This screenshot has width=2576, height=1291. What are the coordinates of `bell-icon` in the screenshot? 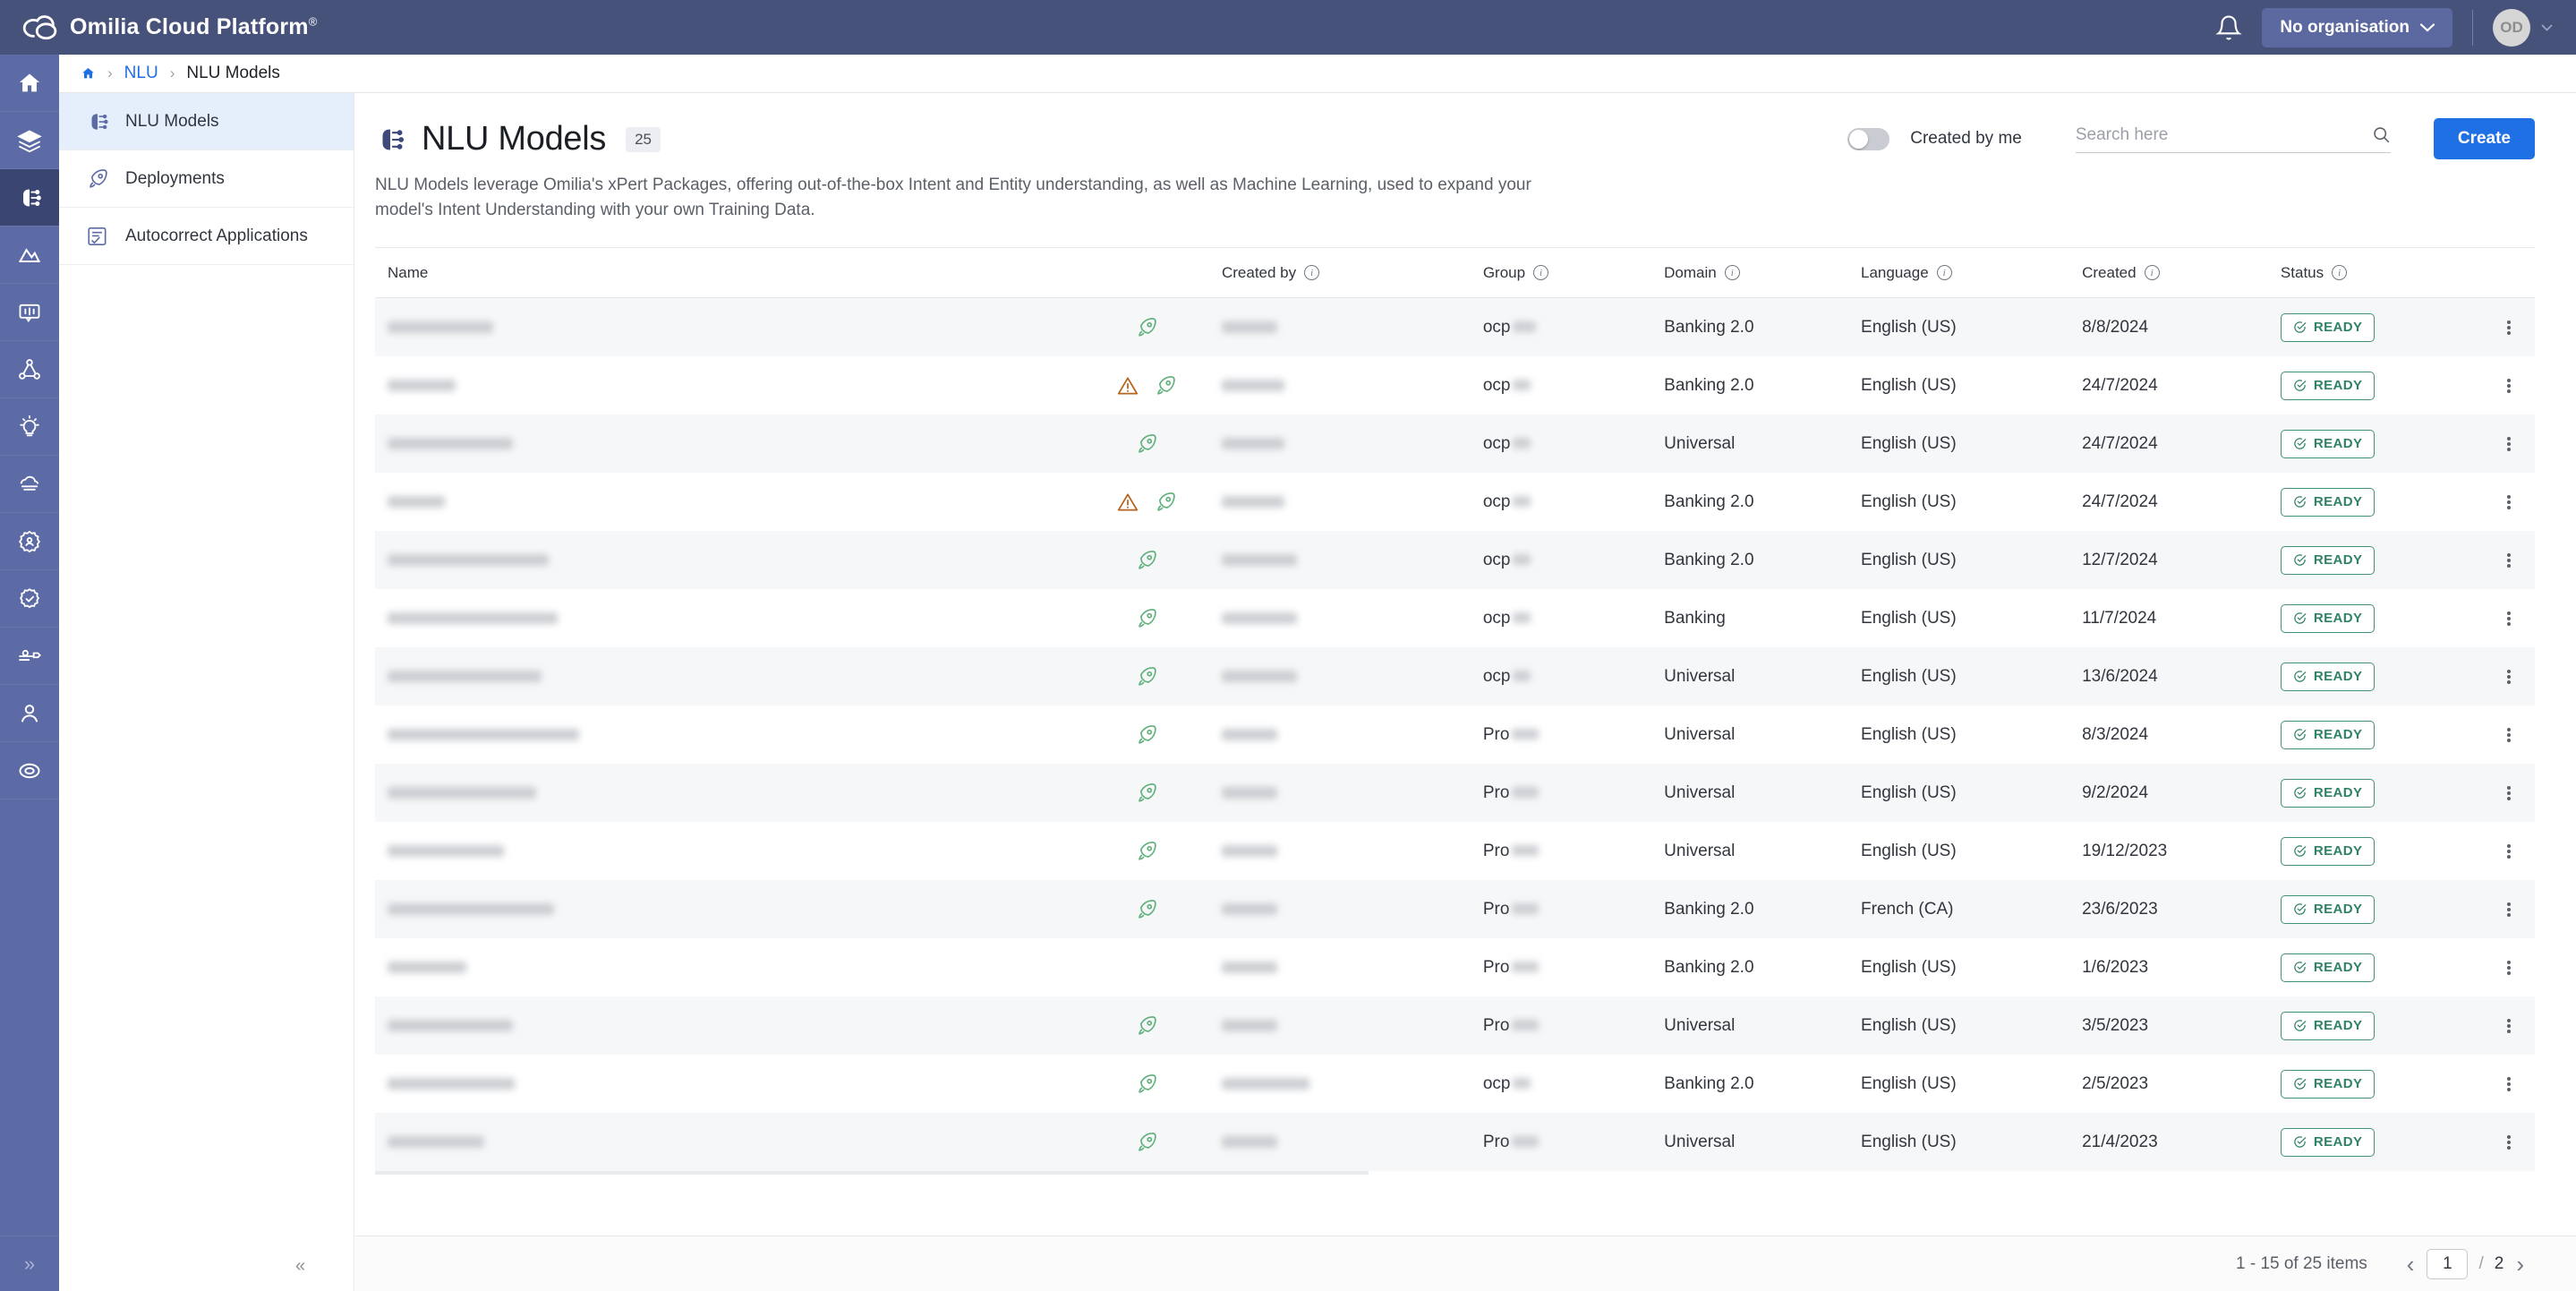 It's located at (2229, 27).